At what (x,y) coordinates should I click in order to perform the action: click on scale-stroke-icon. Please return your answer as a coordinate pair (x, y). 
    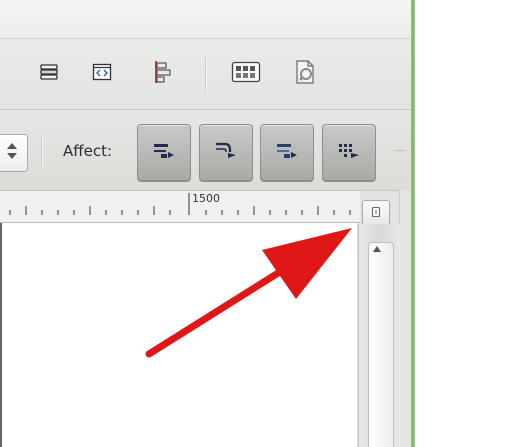
    Looking at the image, I should click on (164, 153).